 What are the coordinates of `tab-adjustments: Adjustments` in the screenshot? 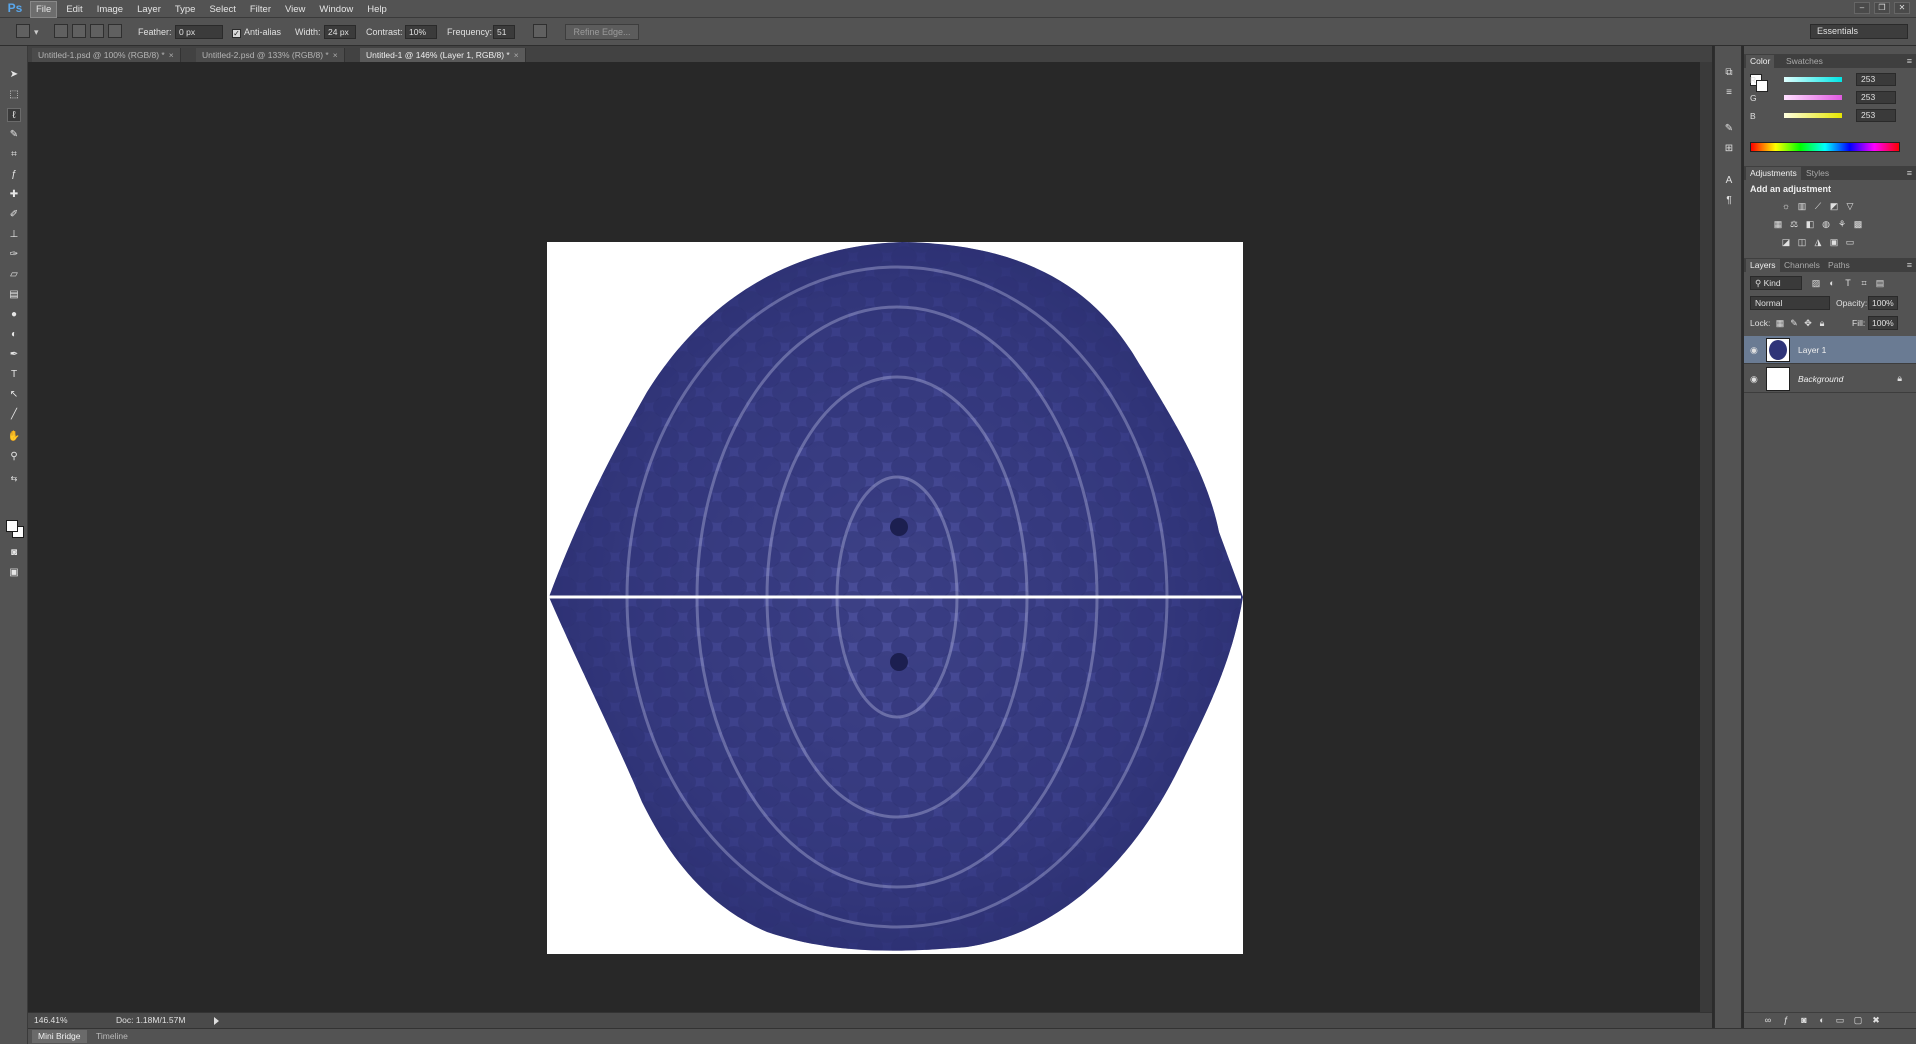 It's located at (1773, 173).